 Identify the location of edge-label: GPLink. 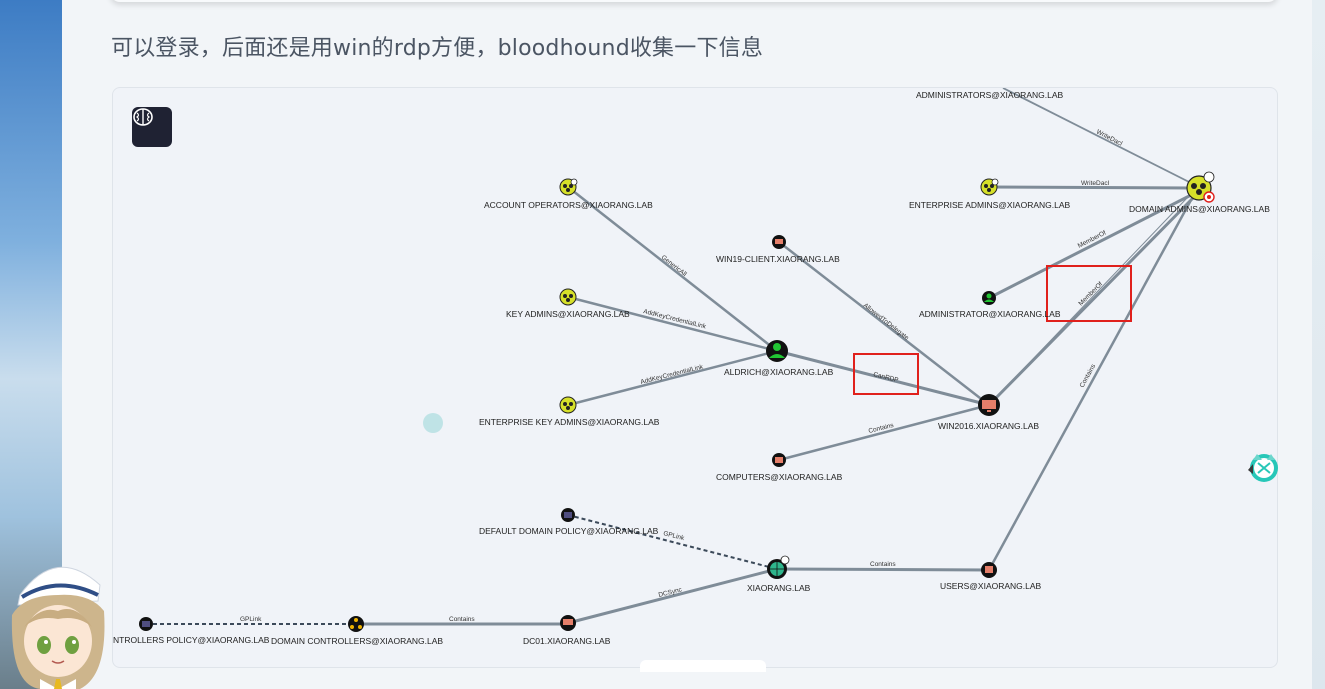
(251, 619).